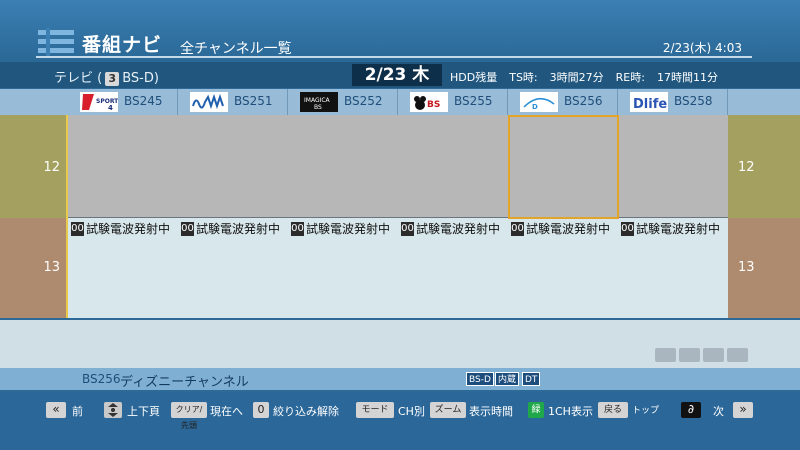 This screenshot has width=800, height=450. Describe the element at coordinates (743, 410) in the screenshot. I see `next-arrow-icon: »` at that location.